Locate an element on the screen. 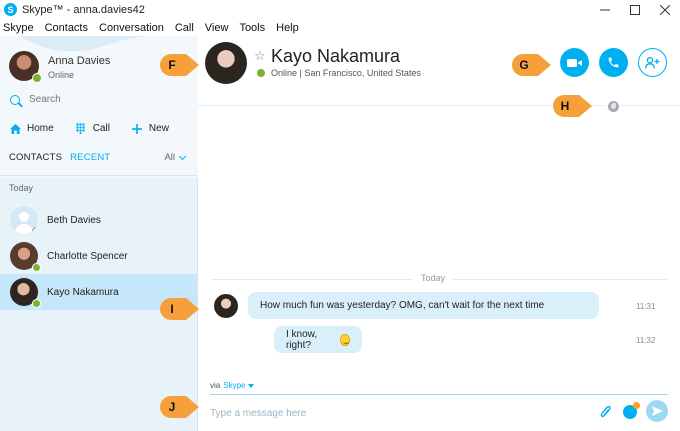 Image resolution: width=680 pixels, height=431 pixels. callout-i: I is located at coordinates (179, 309).